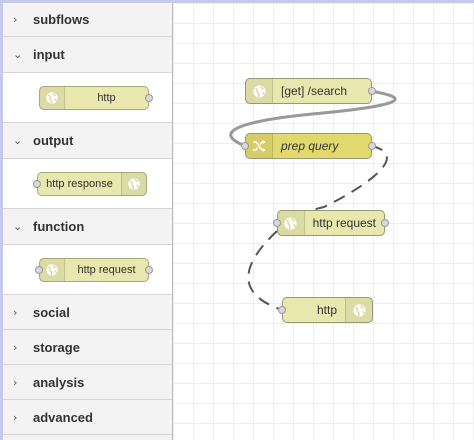 This screenshot has height=440, width=474. What do you see at coordinates (56, 347) in the screenshot?
I see `category-label: storage` at bounding box center [56, 347].